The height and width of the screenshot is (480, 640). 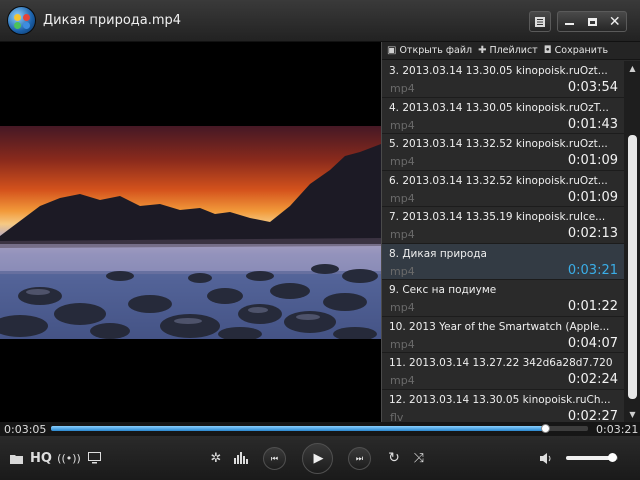 I want to click on volume-handle, so click(x=612, y=457).